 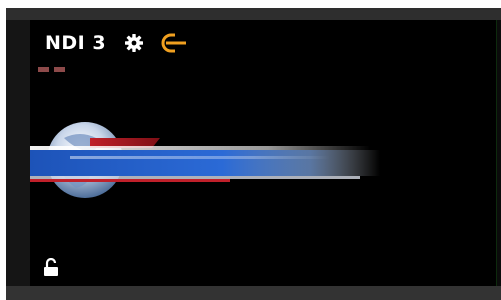 What do you see at coordinates (253, 293) in the screenshot?
I see `tile-footer-band` at bounding box center [253, 293].